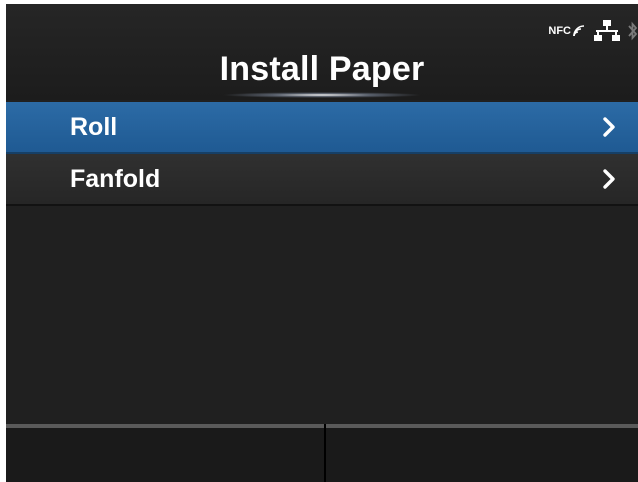 Image resolution: width=638 pixels, height=482 pixels. Describe the element at coordinates (633, 31) in the screenshot. I see `bluetooth-icon` at that location.